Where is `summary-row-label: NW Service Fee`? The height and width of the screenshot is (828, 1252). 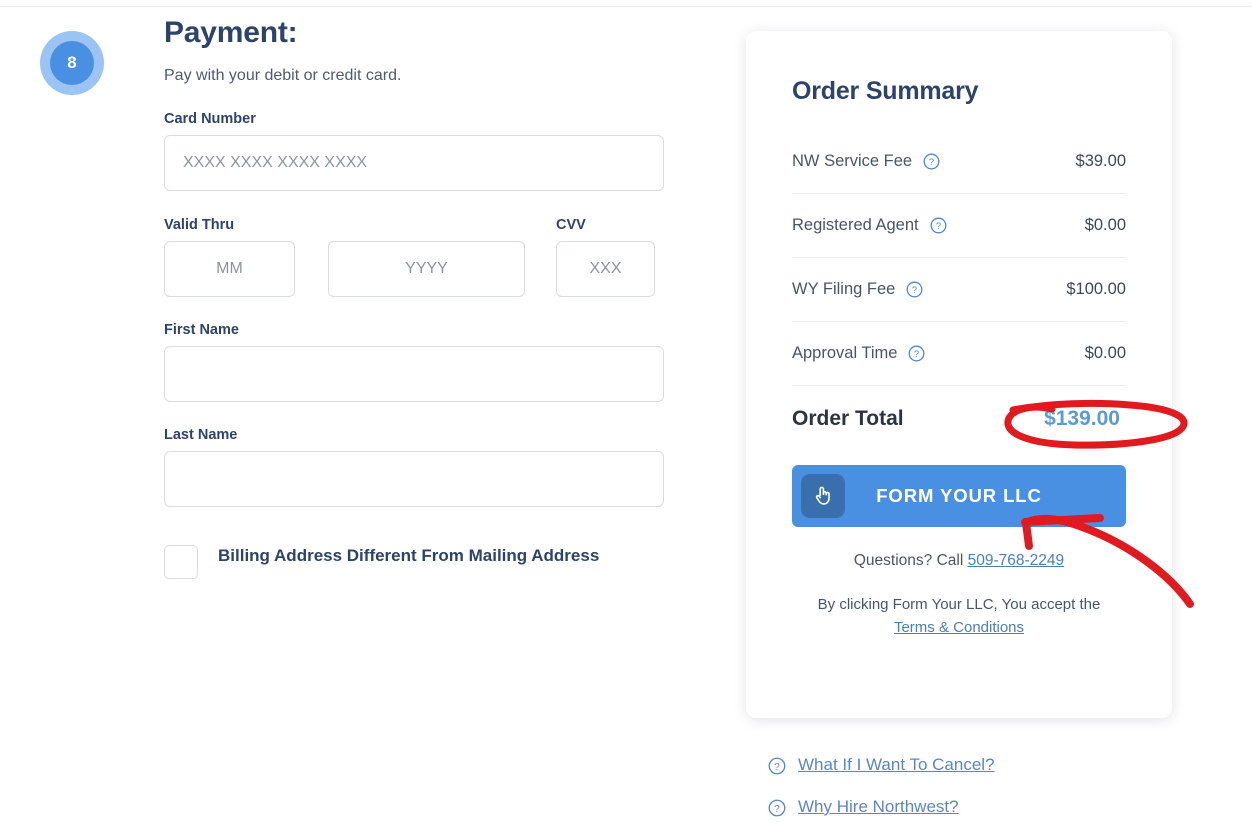 summary-row-label: NW Service Fee is located at coordinates (852, 161).